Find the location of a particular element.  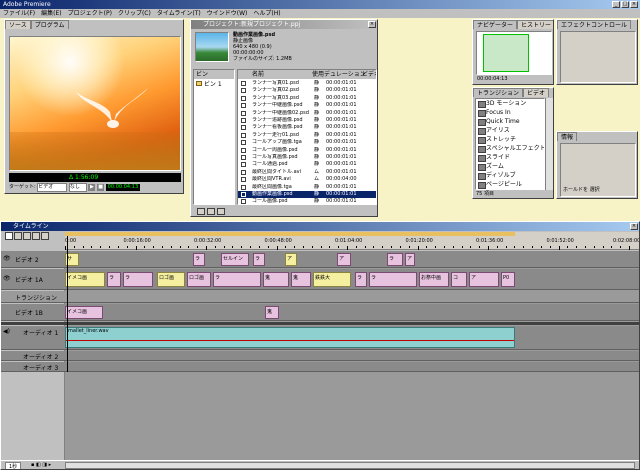

tab-navigator: ナビゲーター is located at coordinates (495, 24).